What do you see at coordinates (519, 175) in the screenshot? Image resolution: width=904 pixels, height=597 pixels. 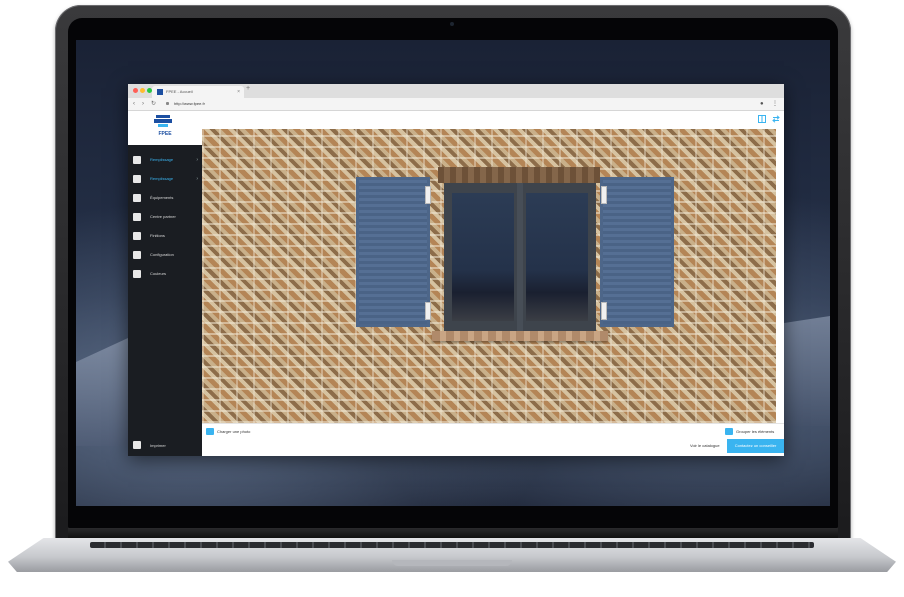 I see `window-lintel` at bounding box center [519, 175].